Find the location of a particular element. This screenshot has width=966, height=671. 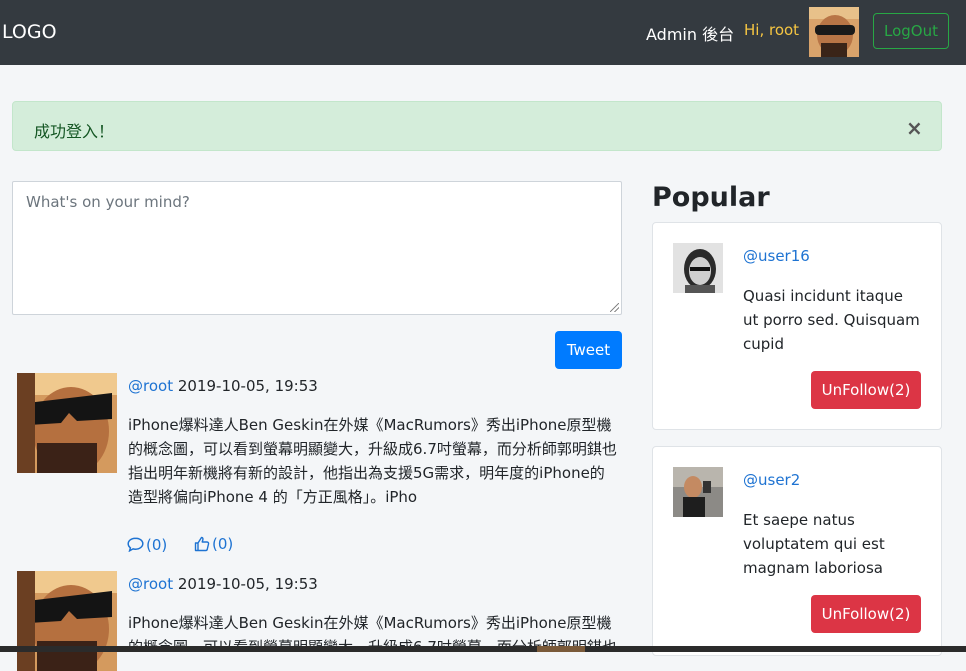

admin-link: Admin 後台 is located at coordinates (690, 33).